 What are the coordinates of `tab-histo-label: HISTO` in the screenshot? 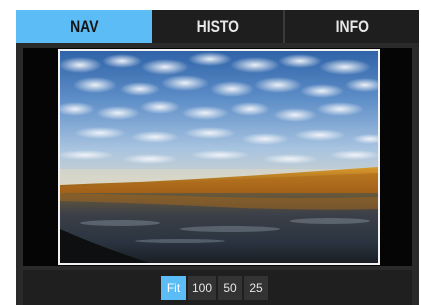 It's located at (217, 26).